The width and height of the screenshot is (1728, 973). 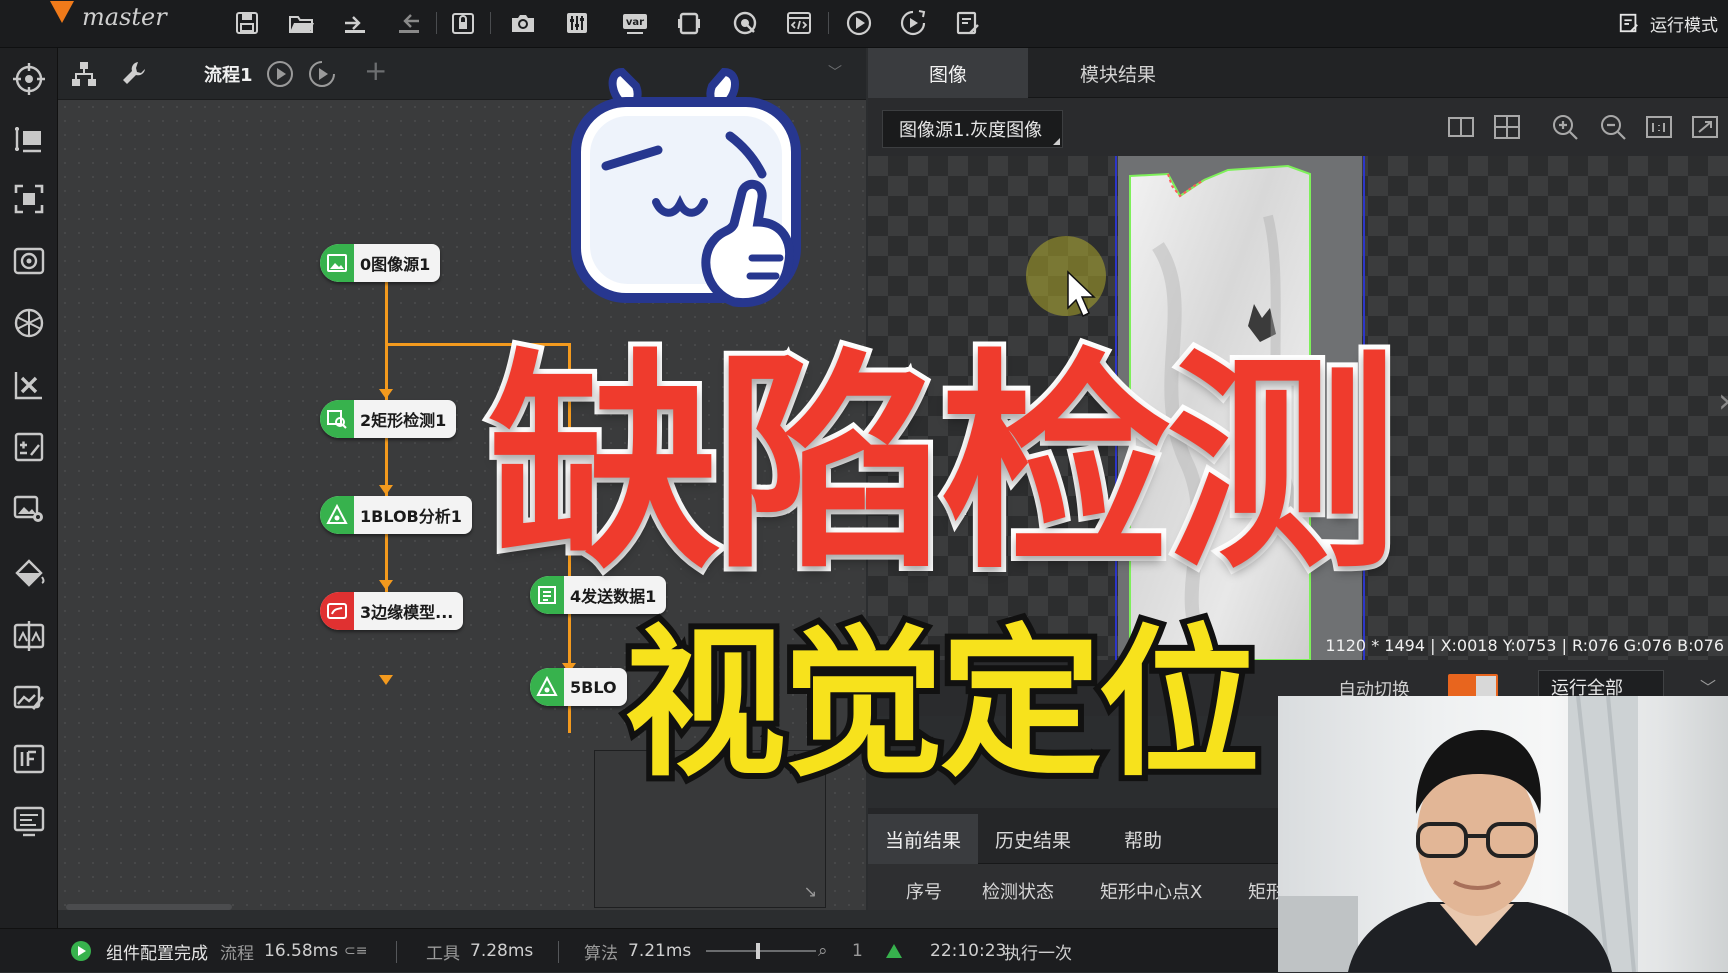 I want to click on report-icon, so click(x=967, y=23).